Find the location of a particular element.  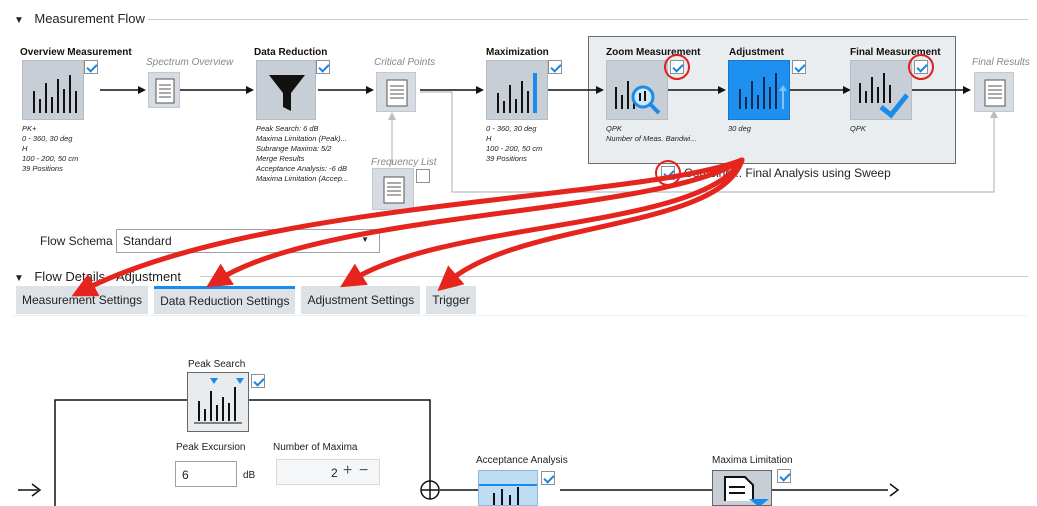

datared-tile is located at coordinates (286, 90).